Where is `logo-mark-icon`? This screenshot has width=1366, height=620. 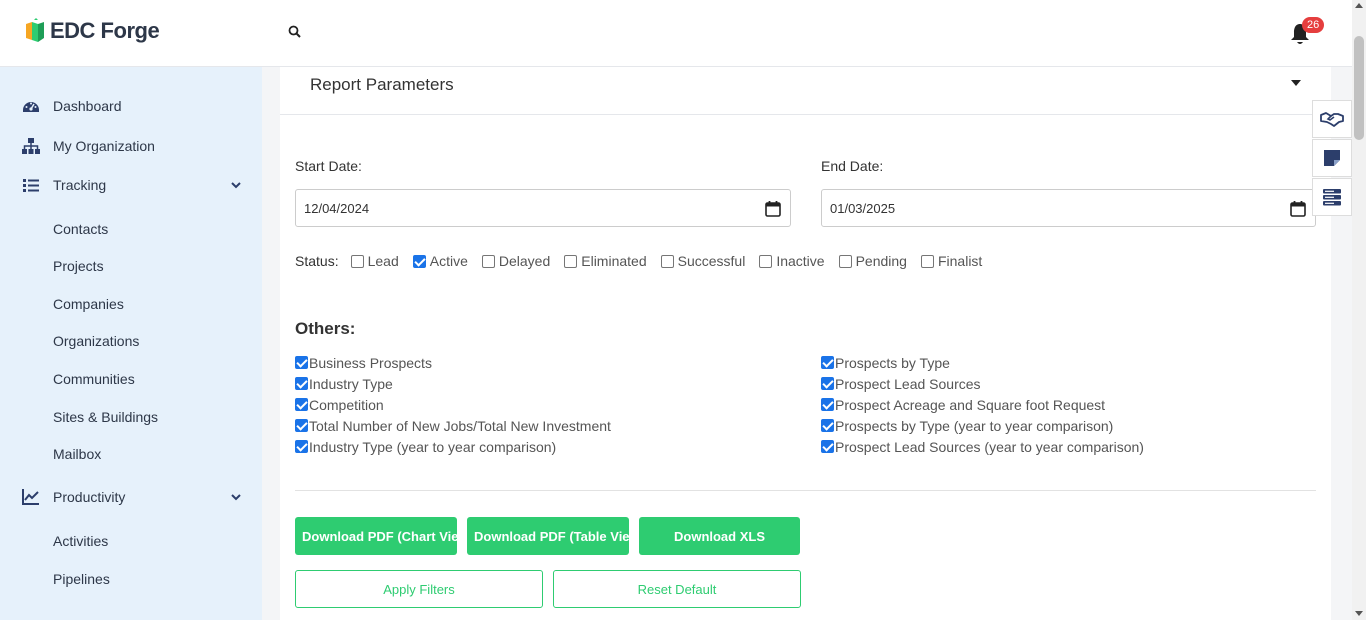 logo-mark-icon is located at coordinates (35, 30).